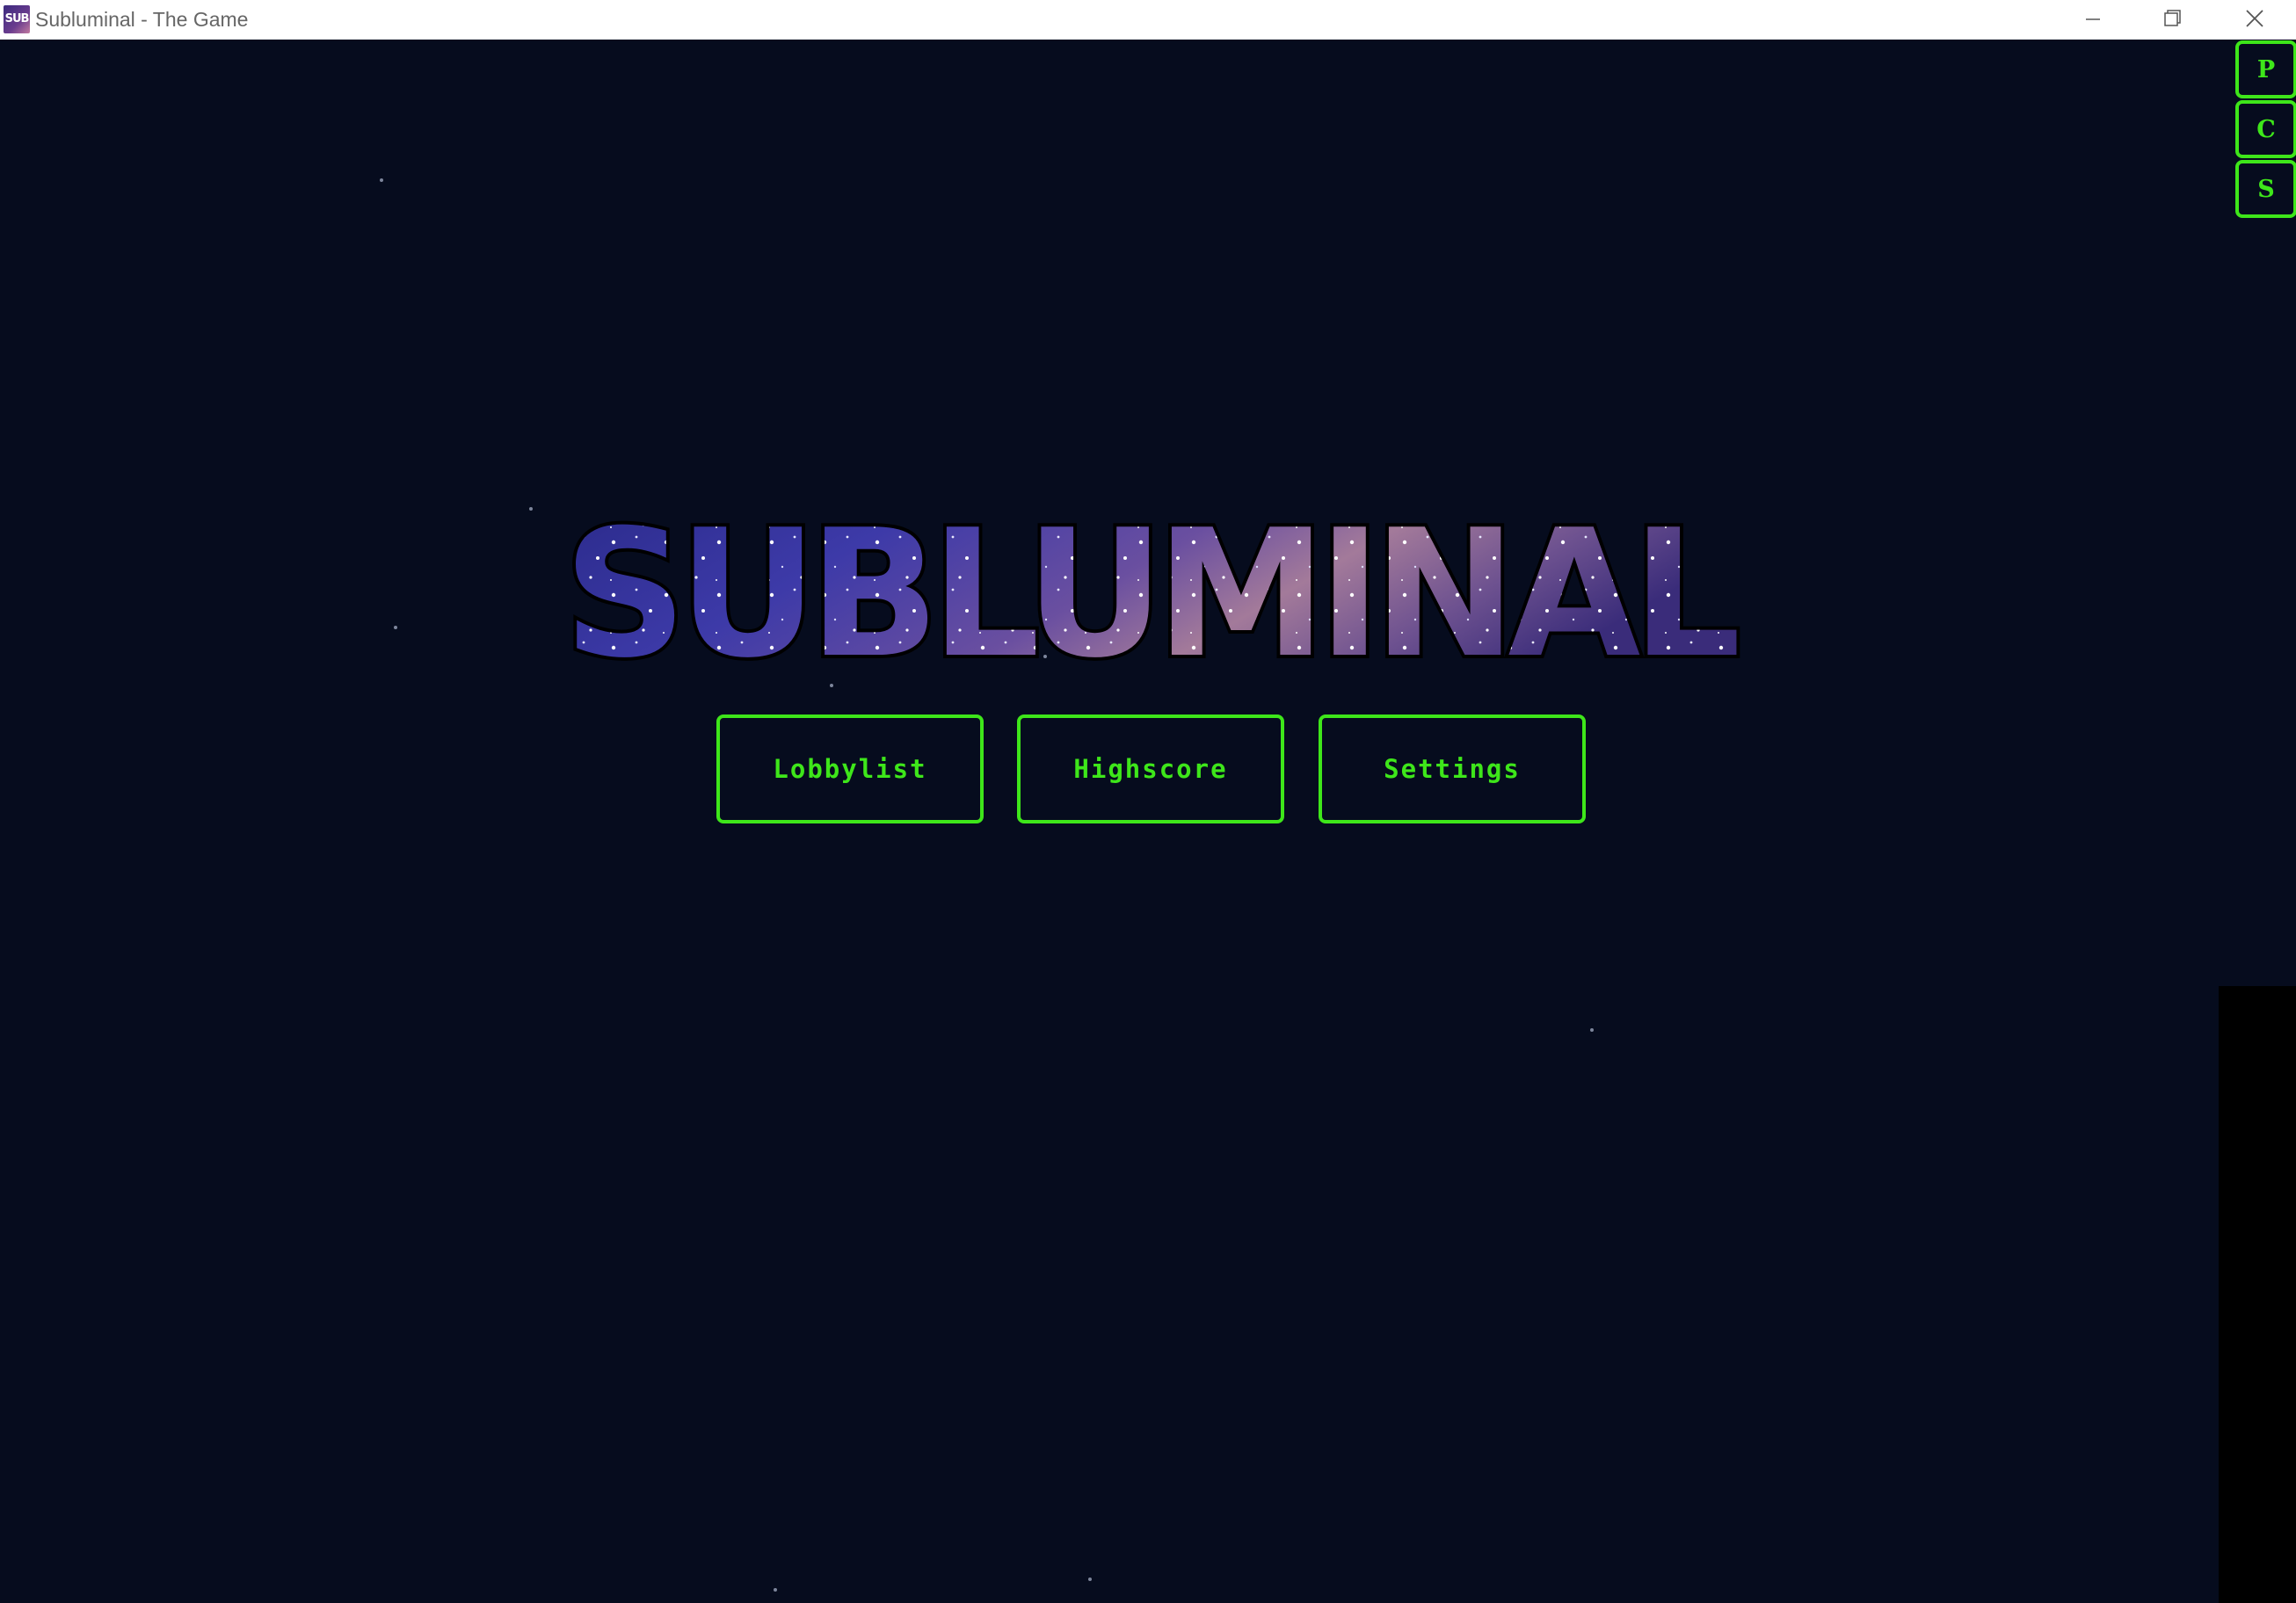 The height and width of the screenshot is (1603, 2296). What do you see at coordinates (2265, 189) in the screenshot?
I see `side-button-s: S` at bounding box center [2265, 189].